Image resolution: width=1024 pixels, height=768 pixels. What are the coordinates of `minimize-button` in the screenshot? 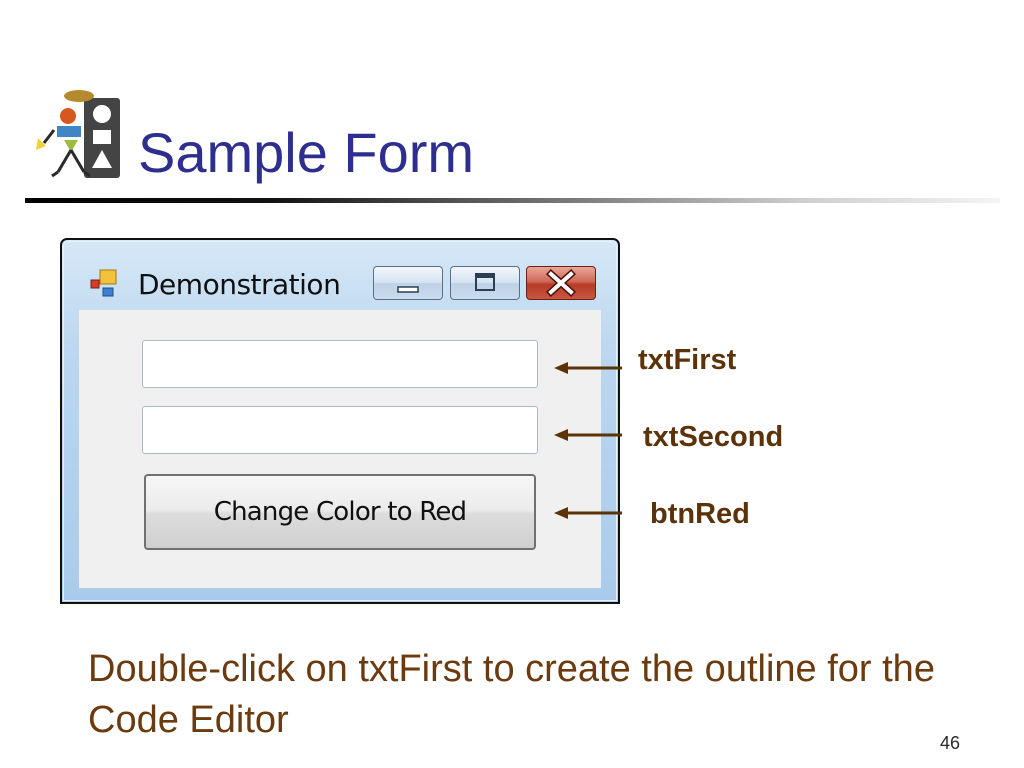 It's located at (408, 283).